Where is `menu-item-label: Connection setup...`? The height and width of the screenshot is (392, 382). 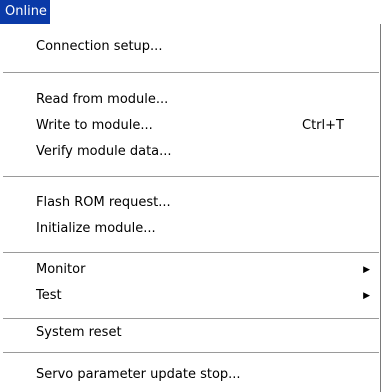
menu-item-label: Connection setup... is located at coordinates (99, 46).